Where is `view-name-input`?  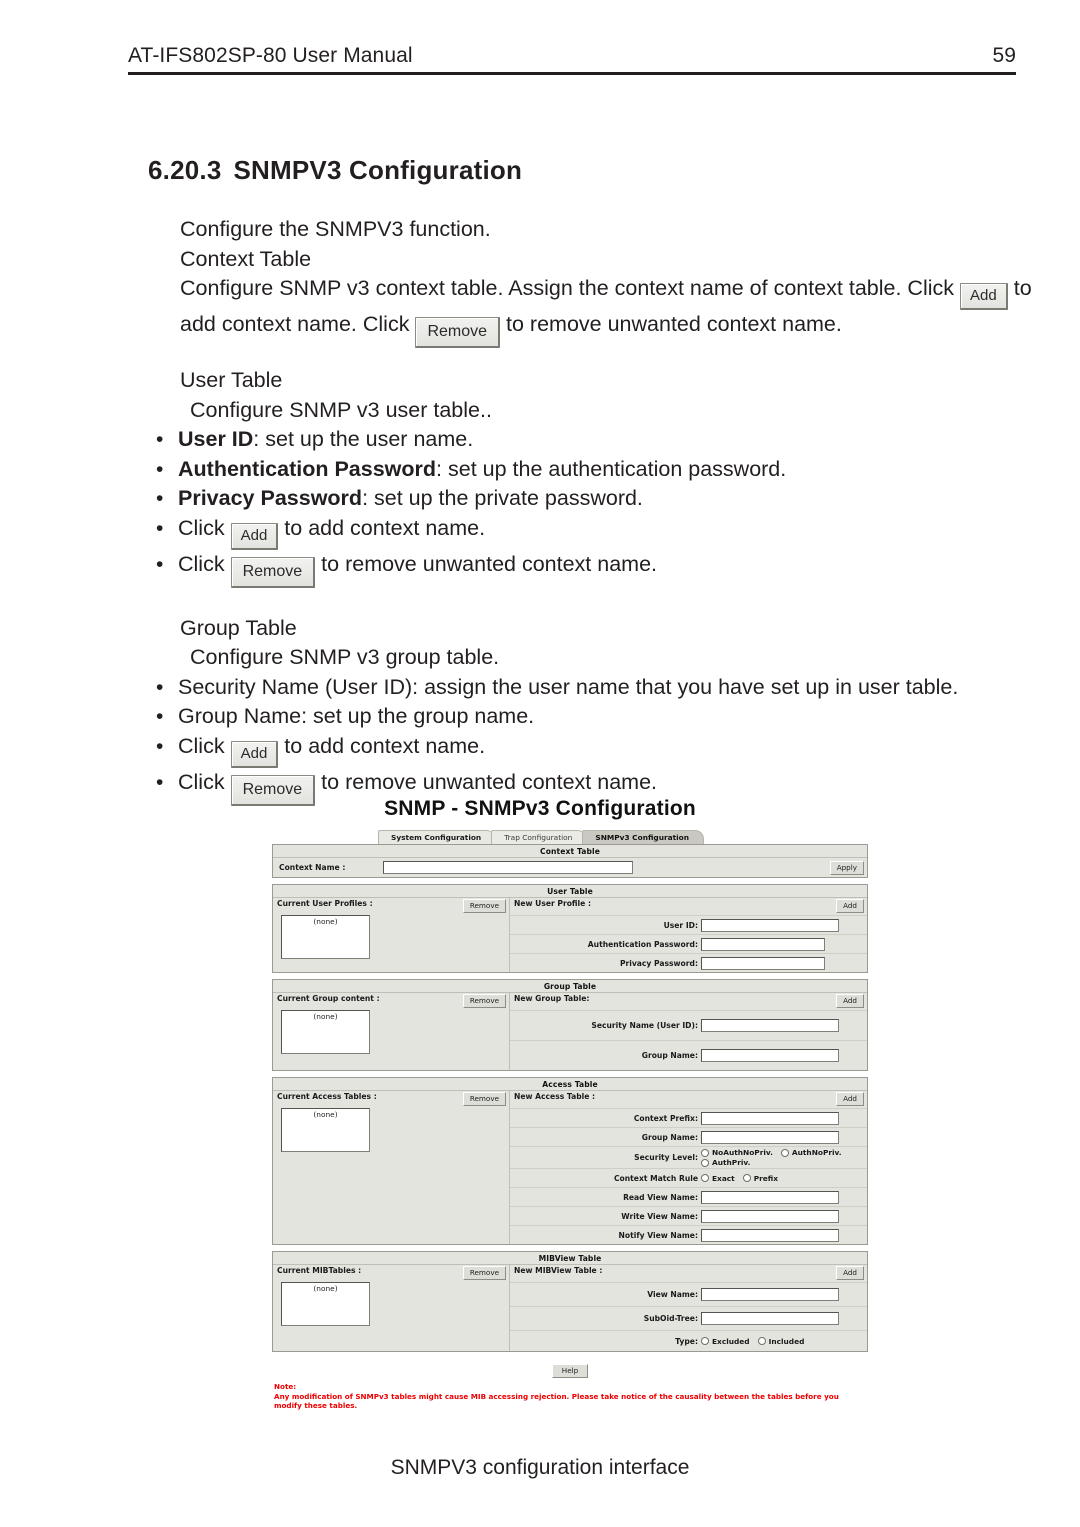
view-name-input is located at coordinates (770, 1294).